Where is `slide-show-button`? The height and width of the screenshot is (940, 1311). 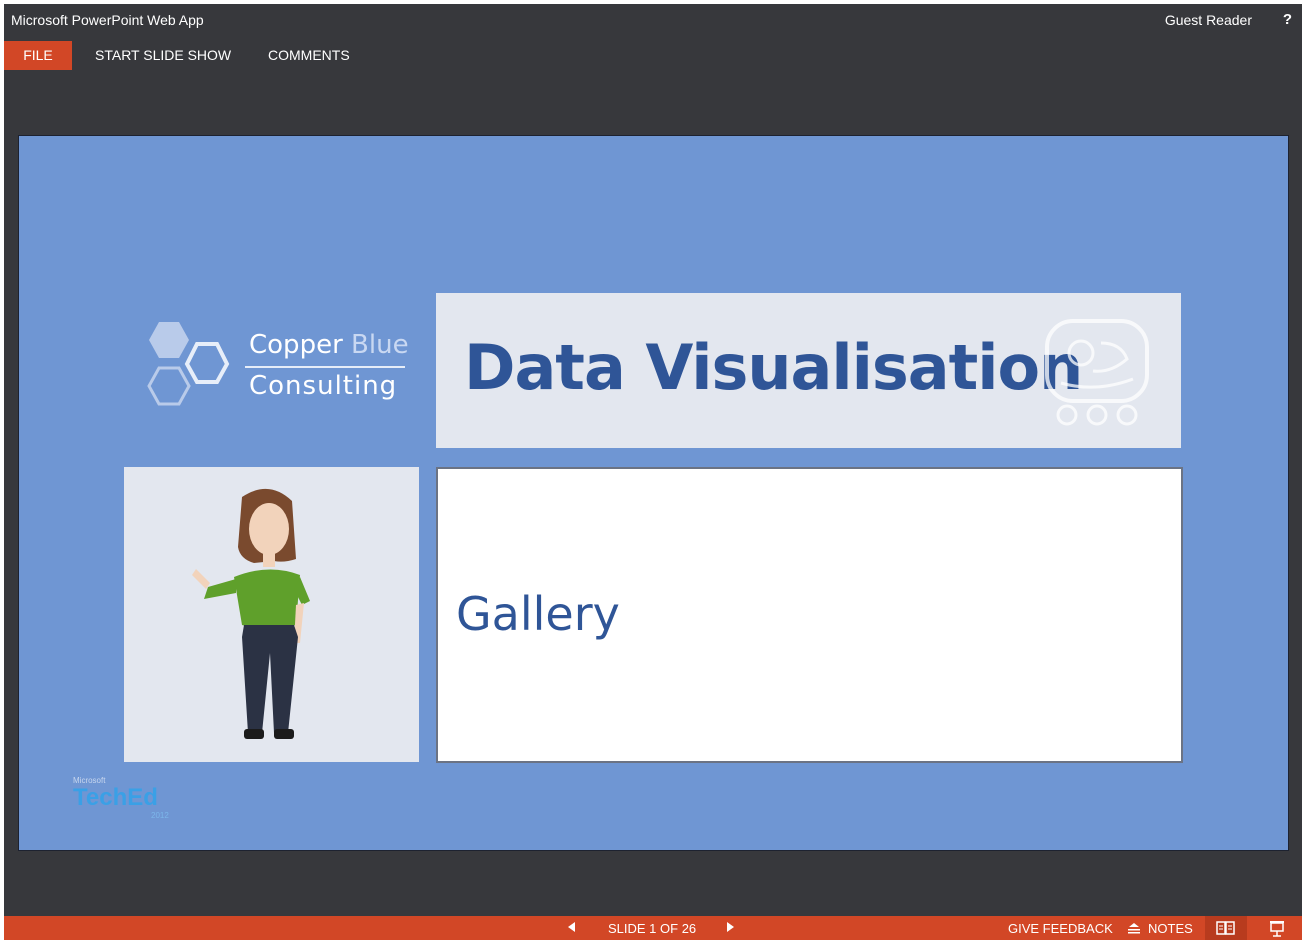
slide-show-button is located at coordinates (1278, 928).